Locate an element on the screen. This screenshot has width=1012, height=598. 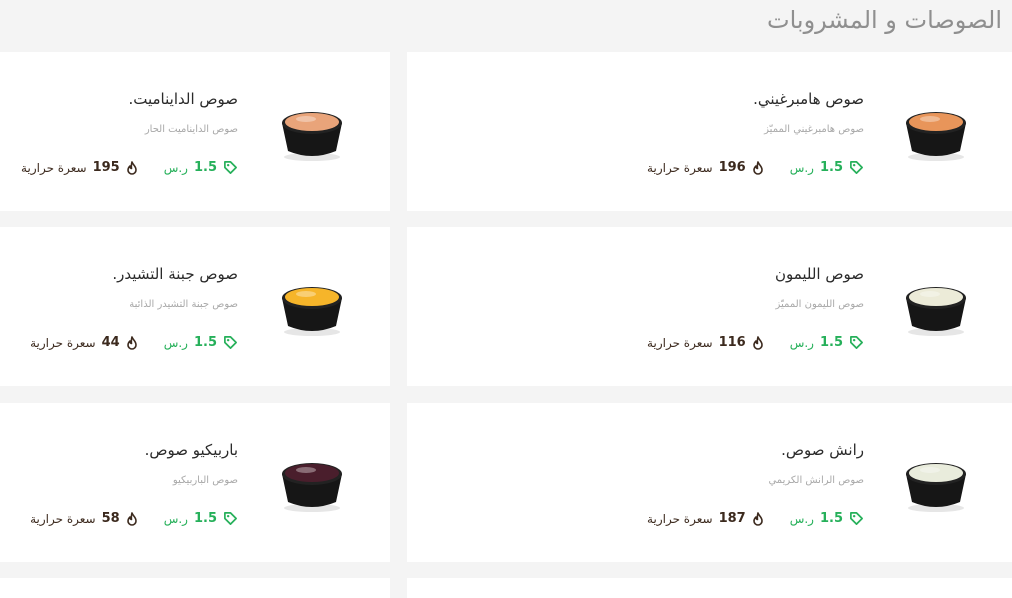
item-description: صوص جبنة التشيدر الذائبة is located at coordinates (183, 304).